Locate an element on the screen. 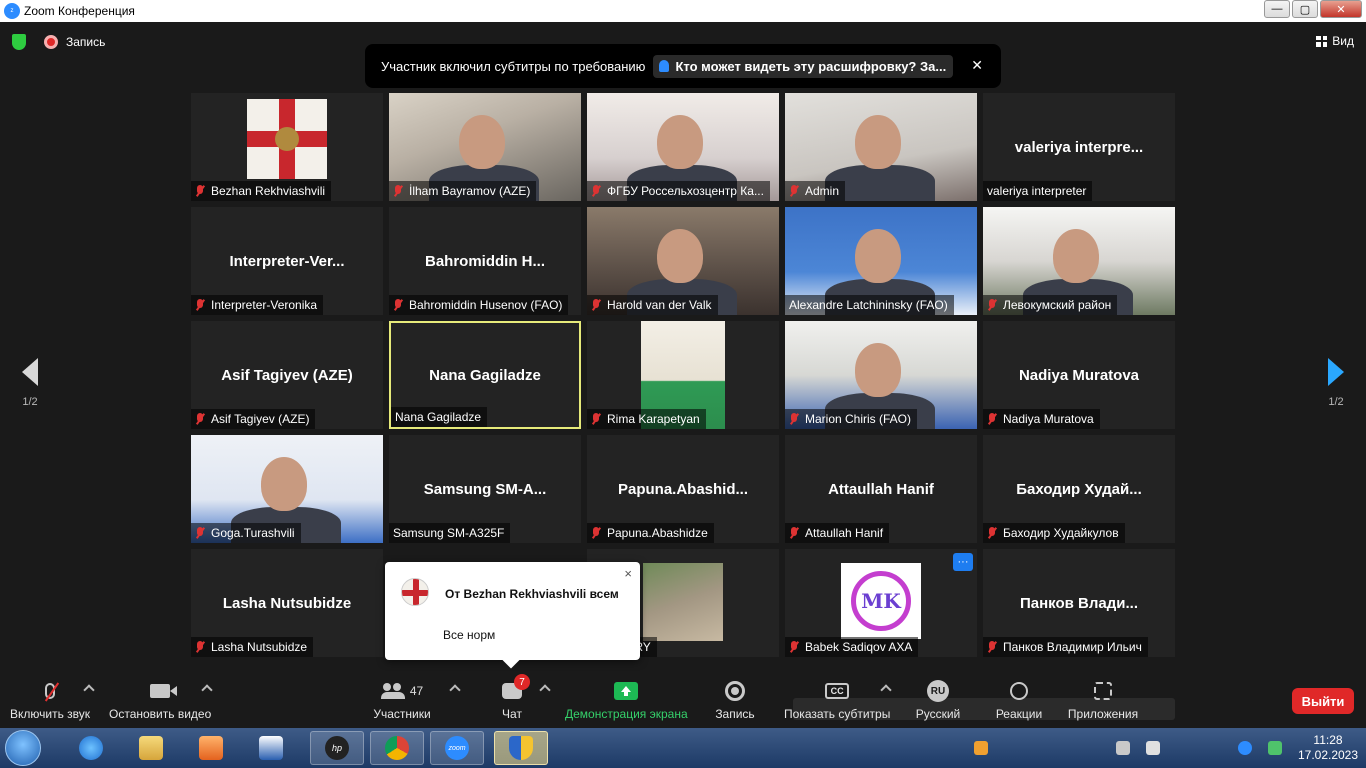 The image size is (1366, 768). chat-button: 7 Чат is located at coordinates (515, 697).